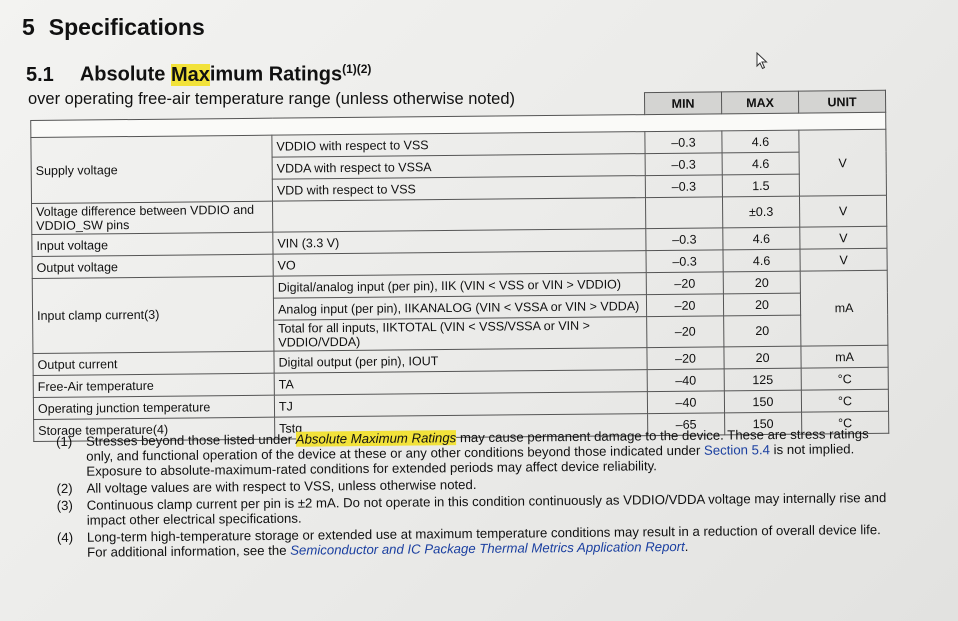 The height and width of the screenshot is (621, 958). I want to click on subsection-footnote-ref: (1)(2), so click(357, 69).